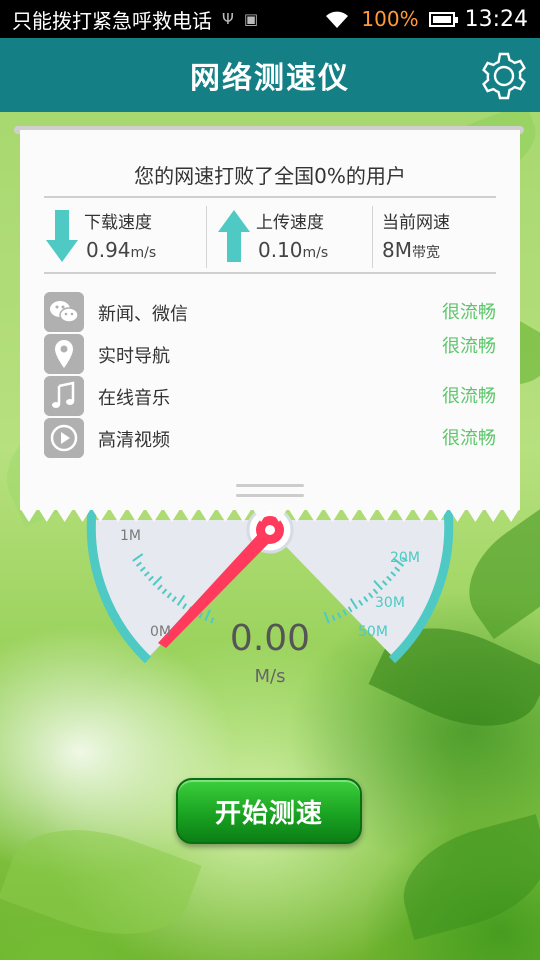 The image size is (540, 960). I want to click on usage-name: 在线音乐, so click(134, 398).